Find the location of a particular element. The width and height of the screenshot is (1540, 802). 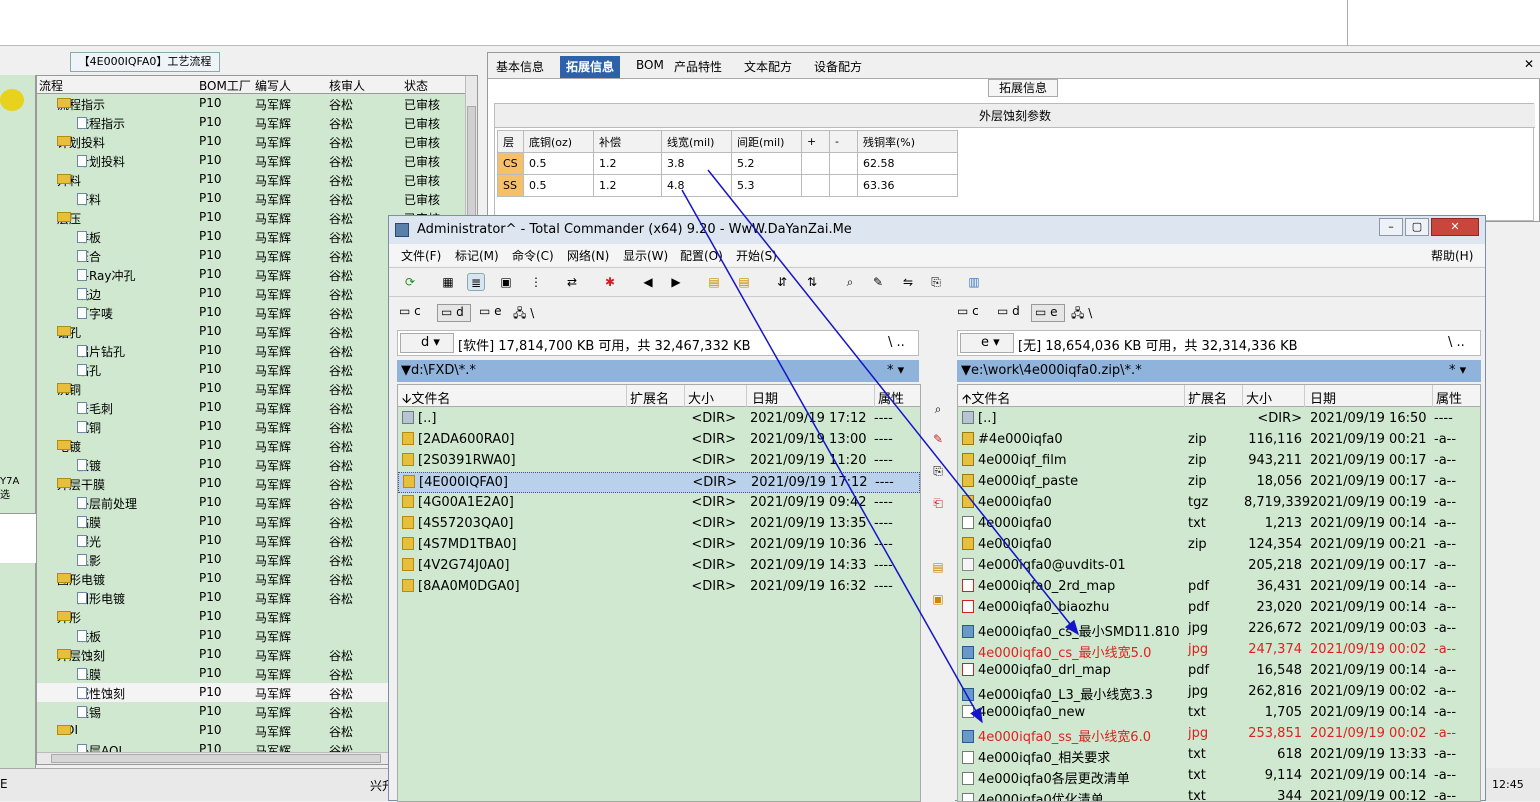

menu-commands: 命令(C) is located at coordinates (533, 255).